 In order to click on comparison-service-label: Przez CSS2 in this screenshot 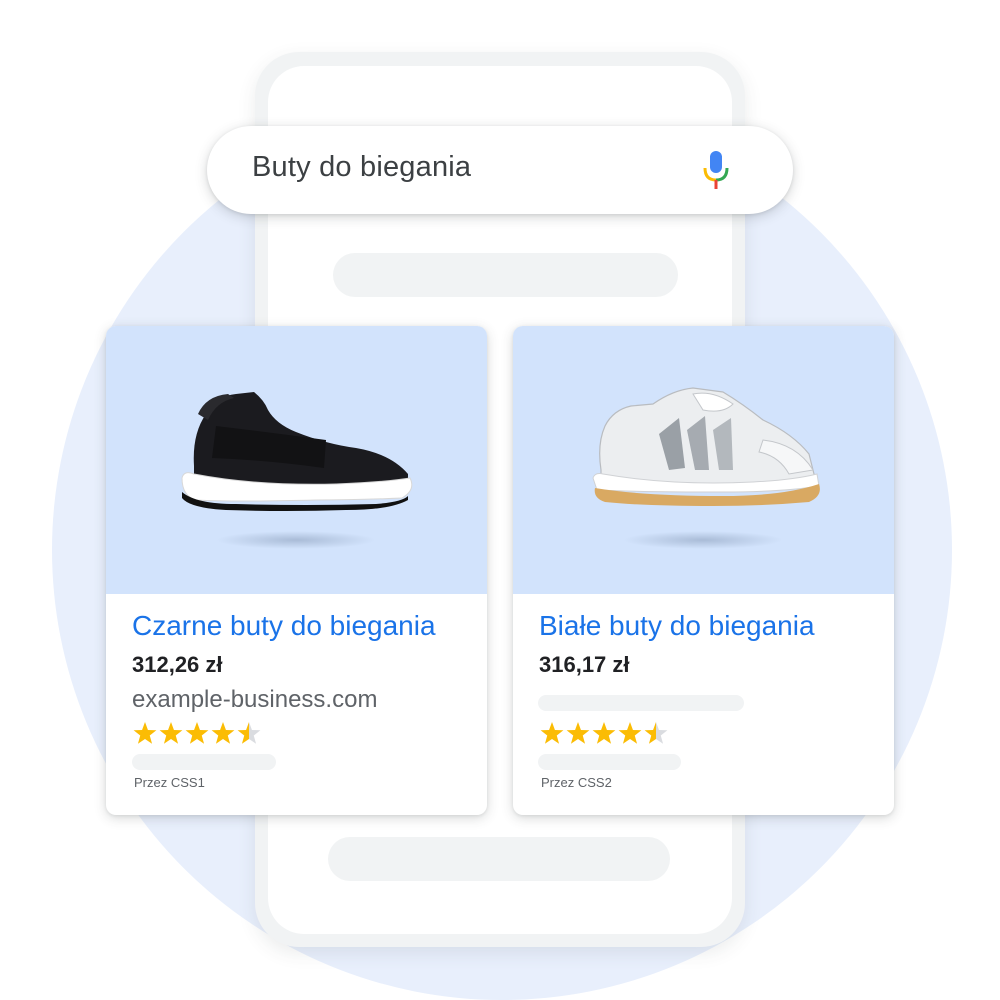, I will do `click(576, 782)`.